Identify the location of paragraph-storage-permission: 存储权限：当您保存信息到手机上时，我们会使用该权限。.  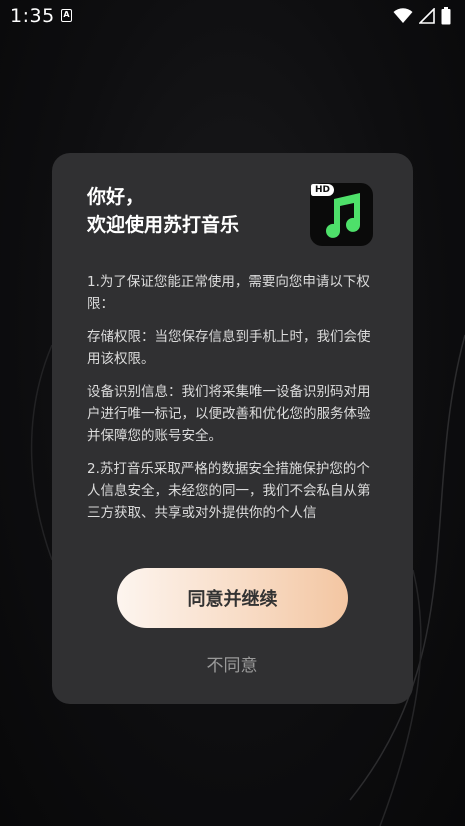
(229, 348).